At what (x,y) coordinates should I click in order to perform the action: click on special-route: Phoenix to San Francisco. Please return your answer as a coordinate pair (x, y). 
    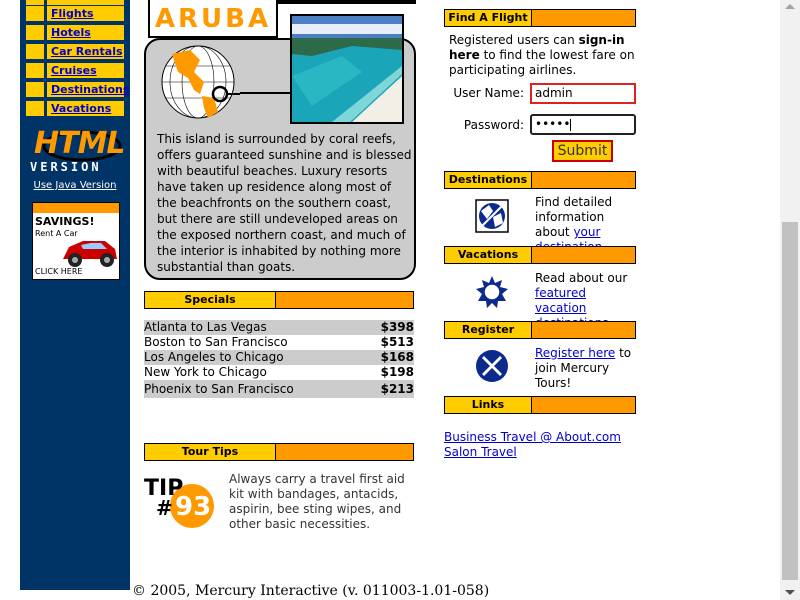
    Looking at the image, I should click on (219, 389).